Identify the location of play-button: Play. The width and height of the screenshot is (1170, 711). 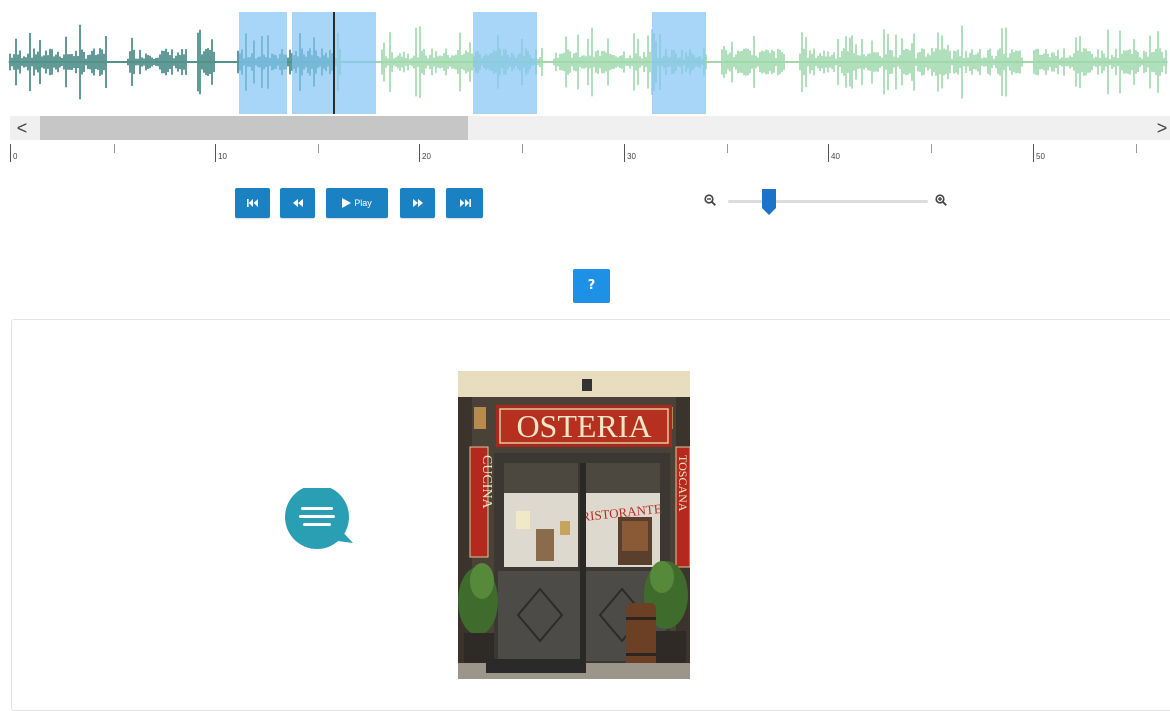
(357, 203).